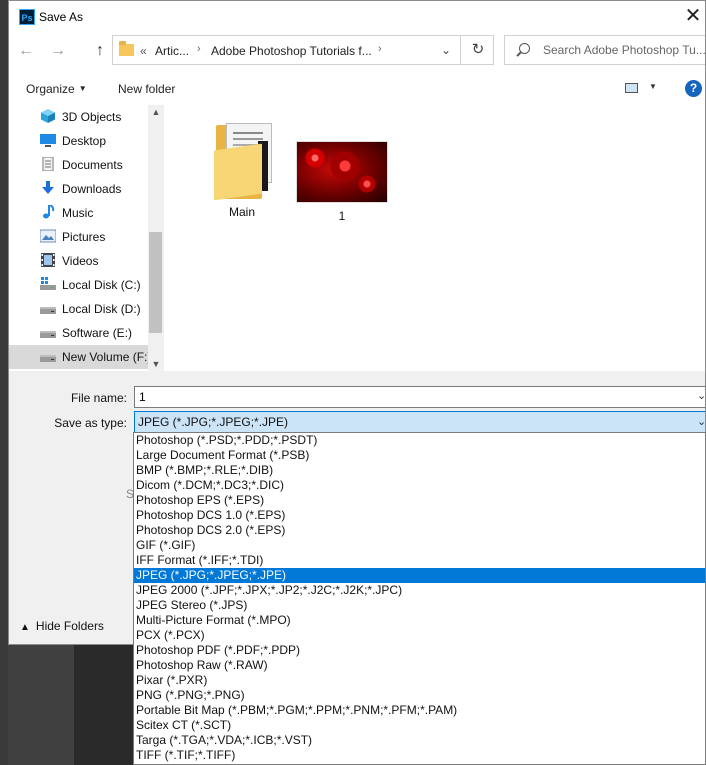 This screenshot has height=765, width=706. What do you see at coordinates (69, 626) in the screenshot?
I see `hide-folders-label: Hide Folders` at bounding box center [69, 626].